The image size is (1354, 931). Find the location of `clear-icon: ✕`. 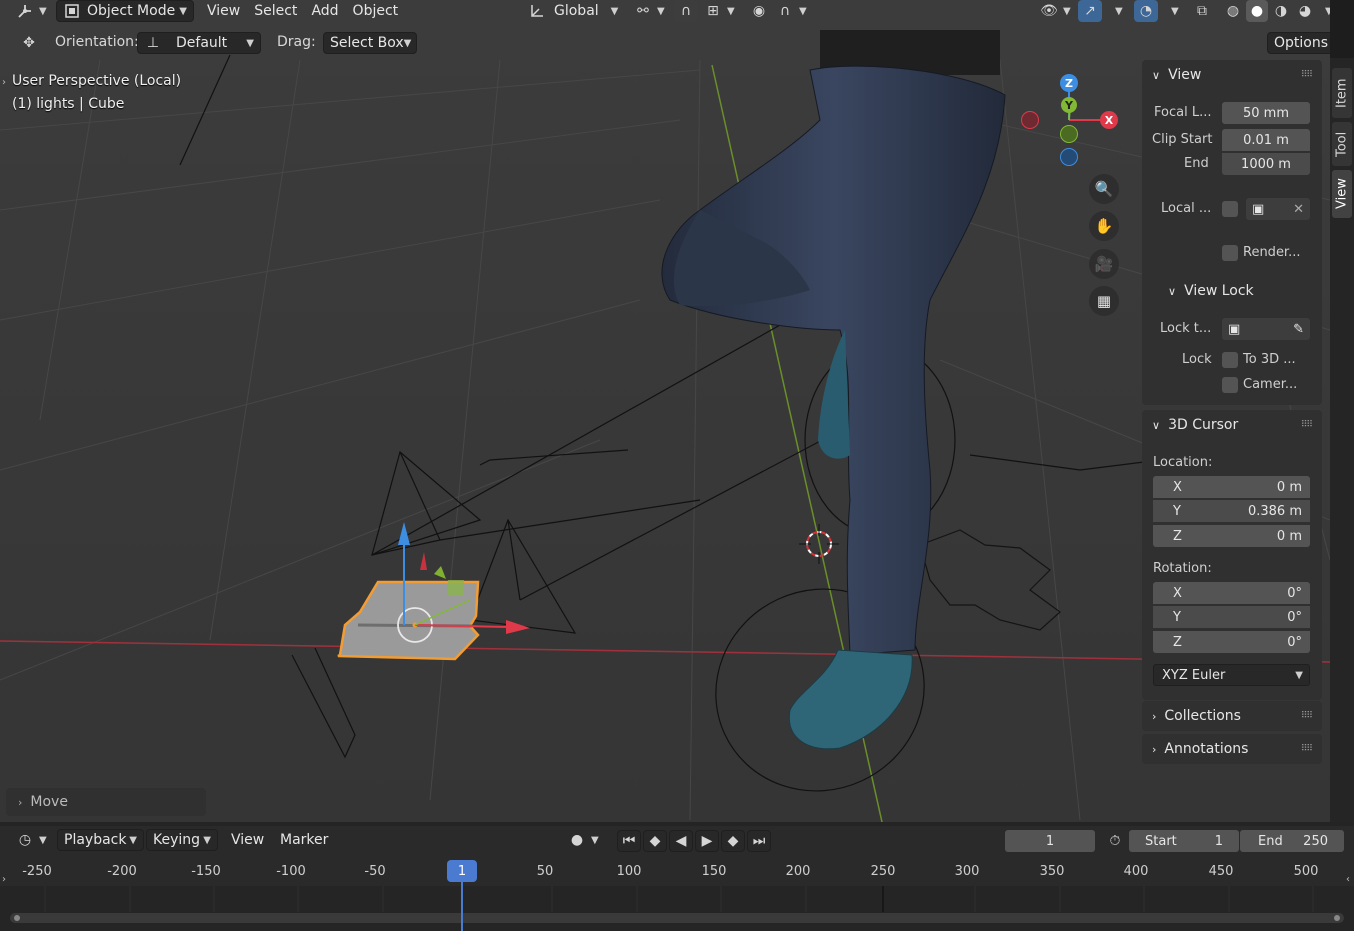

clear-icon: ✕ is located at coordinates (1298, 209).